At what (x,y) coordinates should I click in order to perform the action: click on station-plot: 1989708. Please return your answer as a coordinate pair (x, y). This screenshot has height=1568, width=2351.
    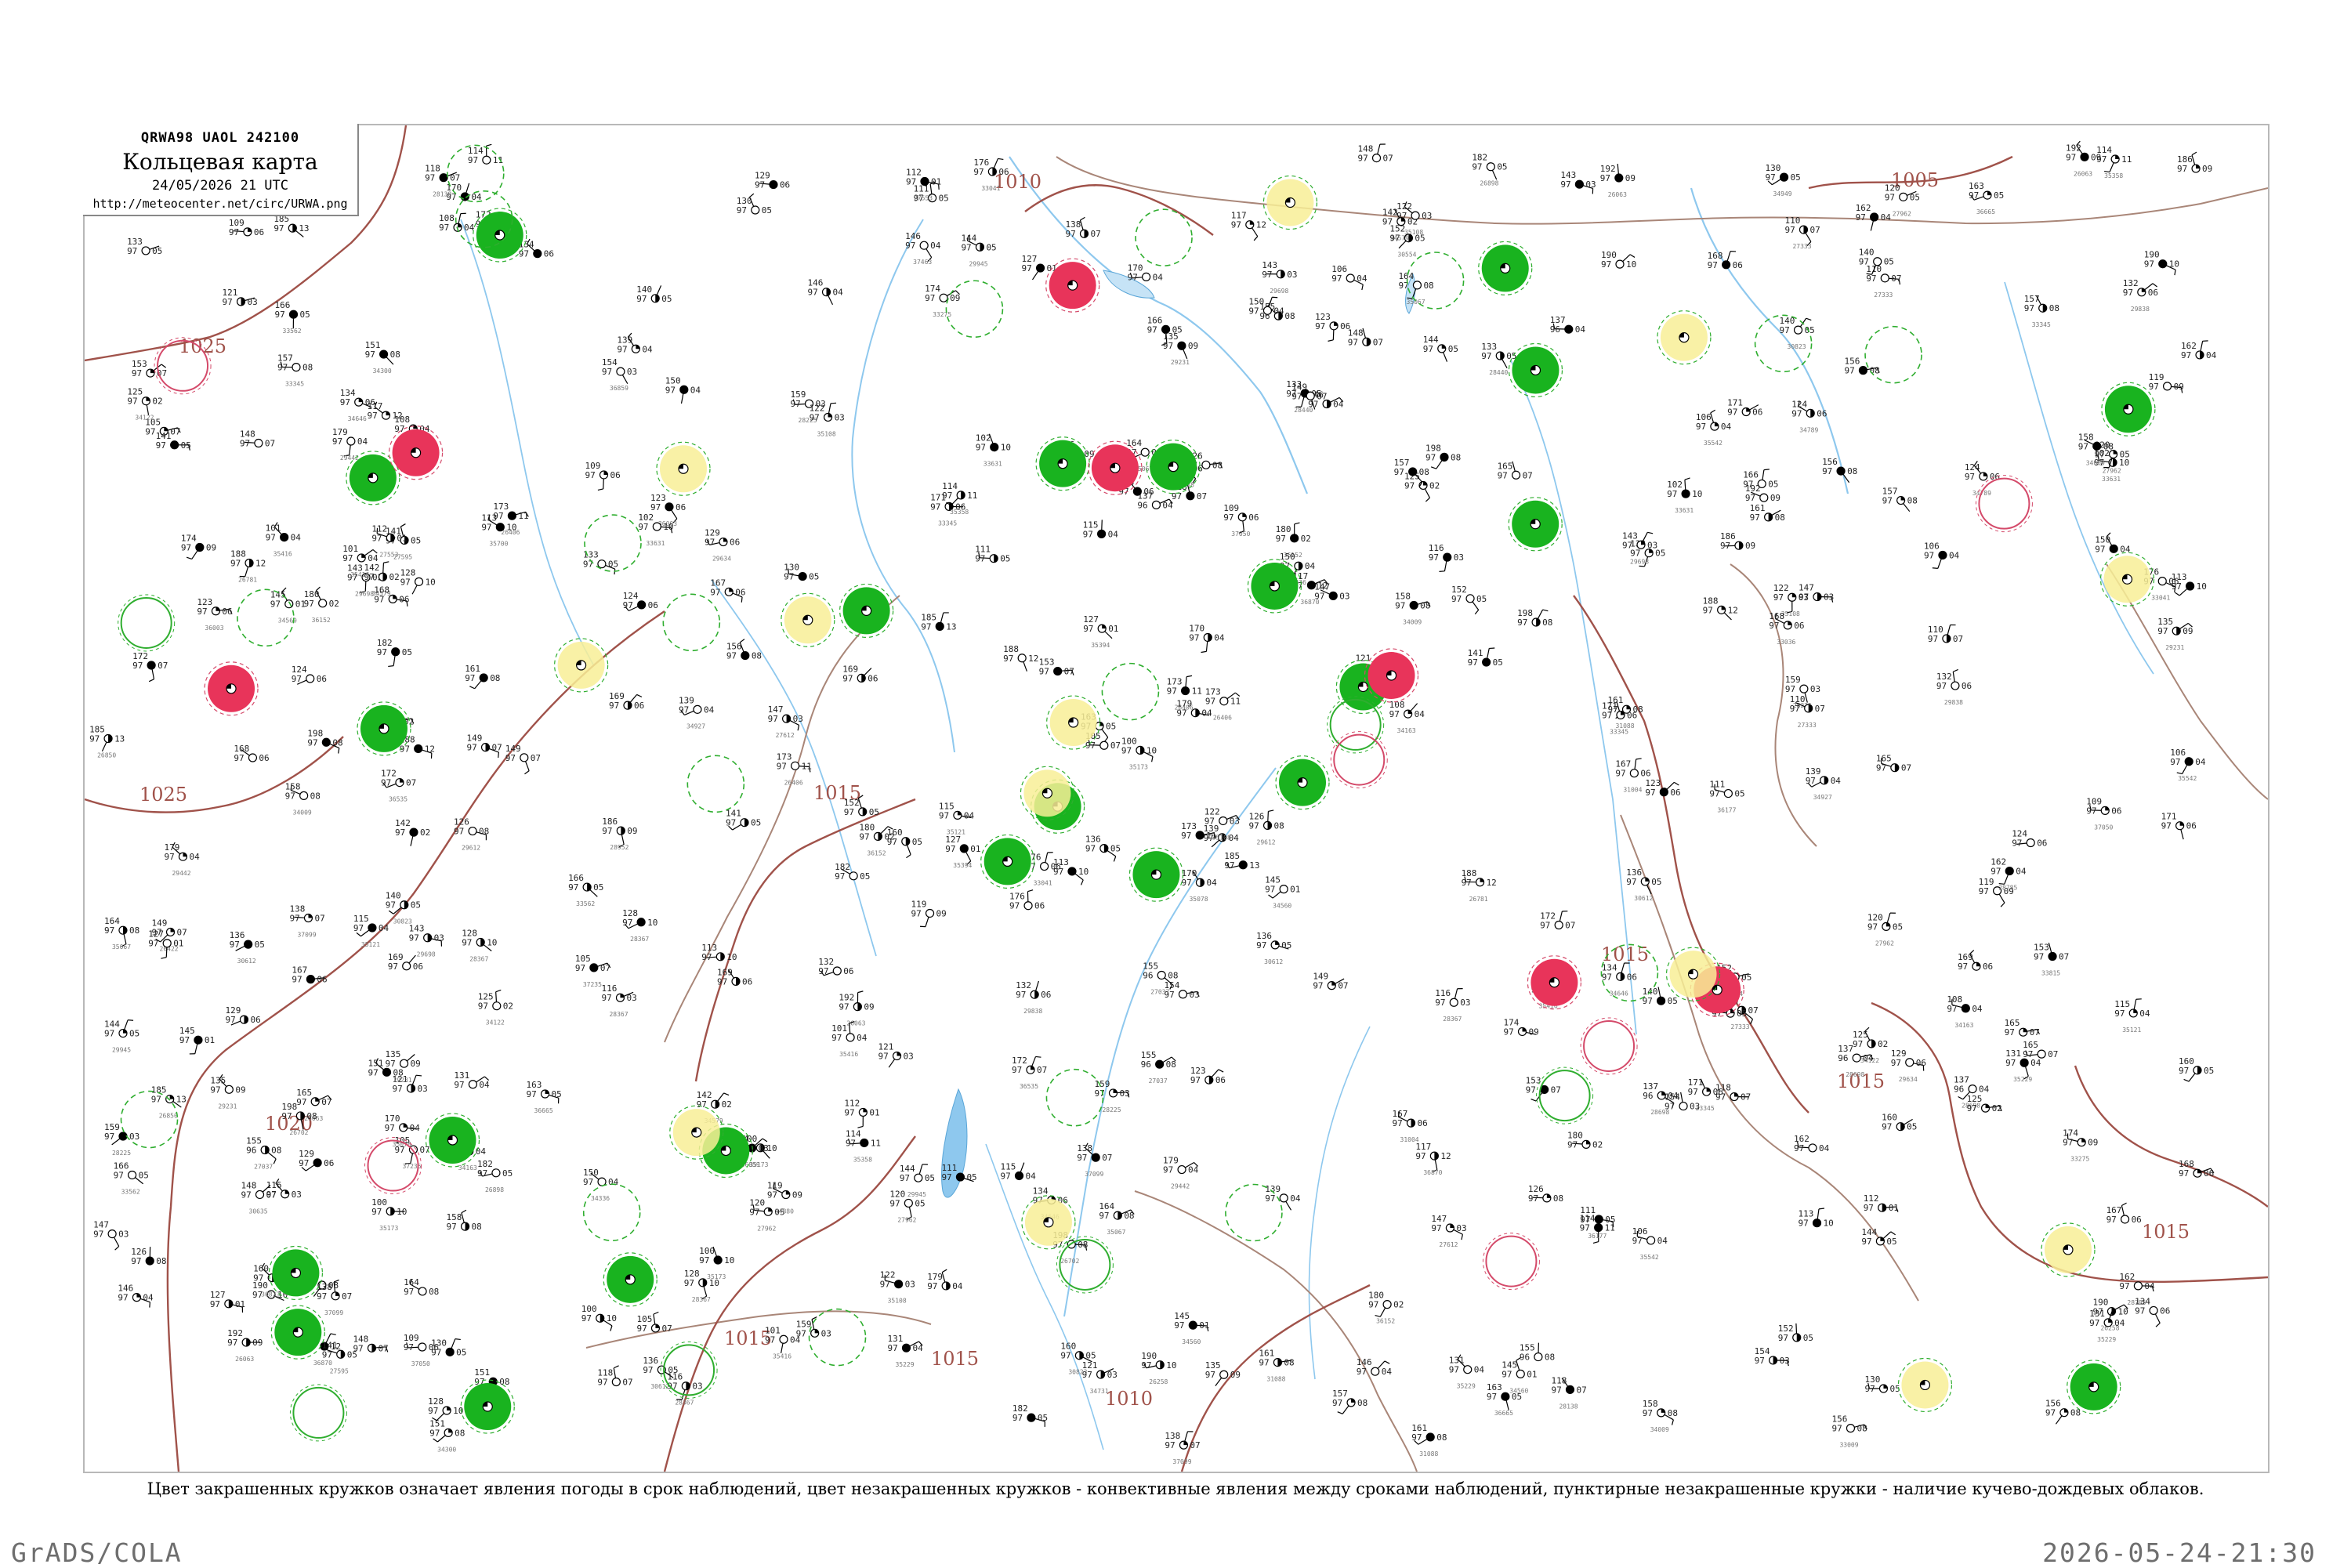
    Looking at the image, I should click on (1534, 618).